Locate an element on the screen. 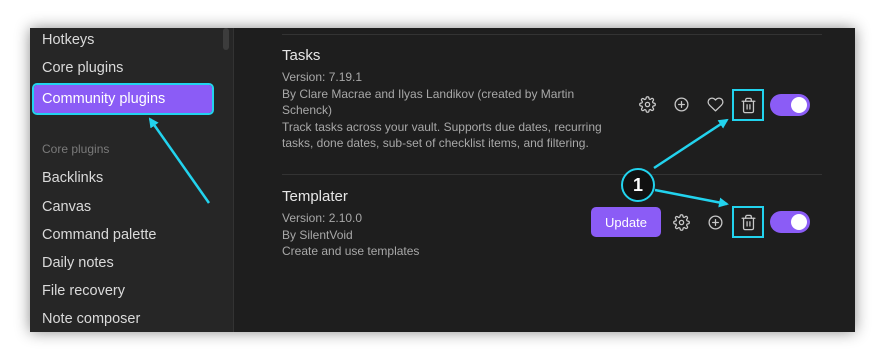 Image resolution: width=885 pixels, height=364 pixels. sidebar-item-command-palette: Command palette is located at coordinates (99, 235).